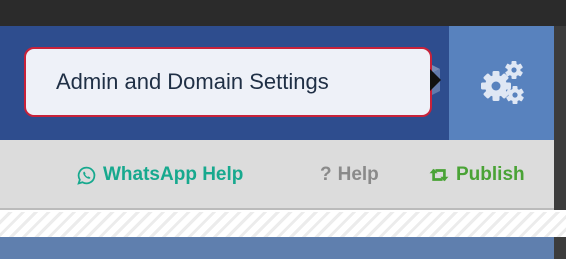  Describe the element at coordinates (173, 174) in the screenshot. I see `whatsapp-help-label: WhatsApp Help` at that location.